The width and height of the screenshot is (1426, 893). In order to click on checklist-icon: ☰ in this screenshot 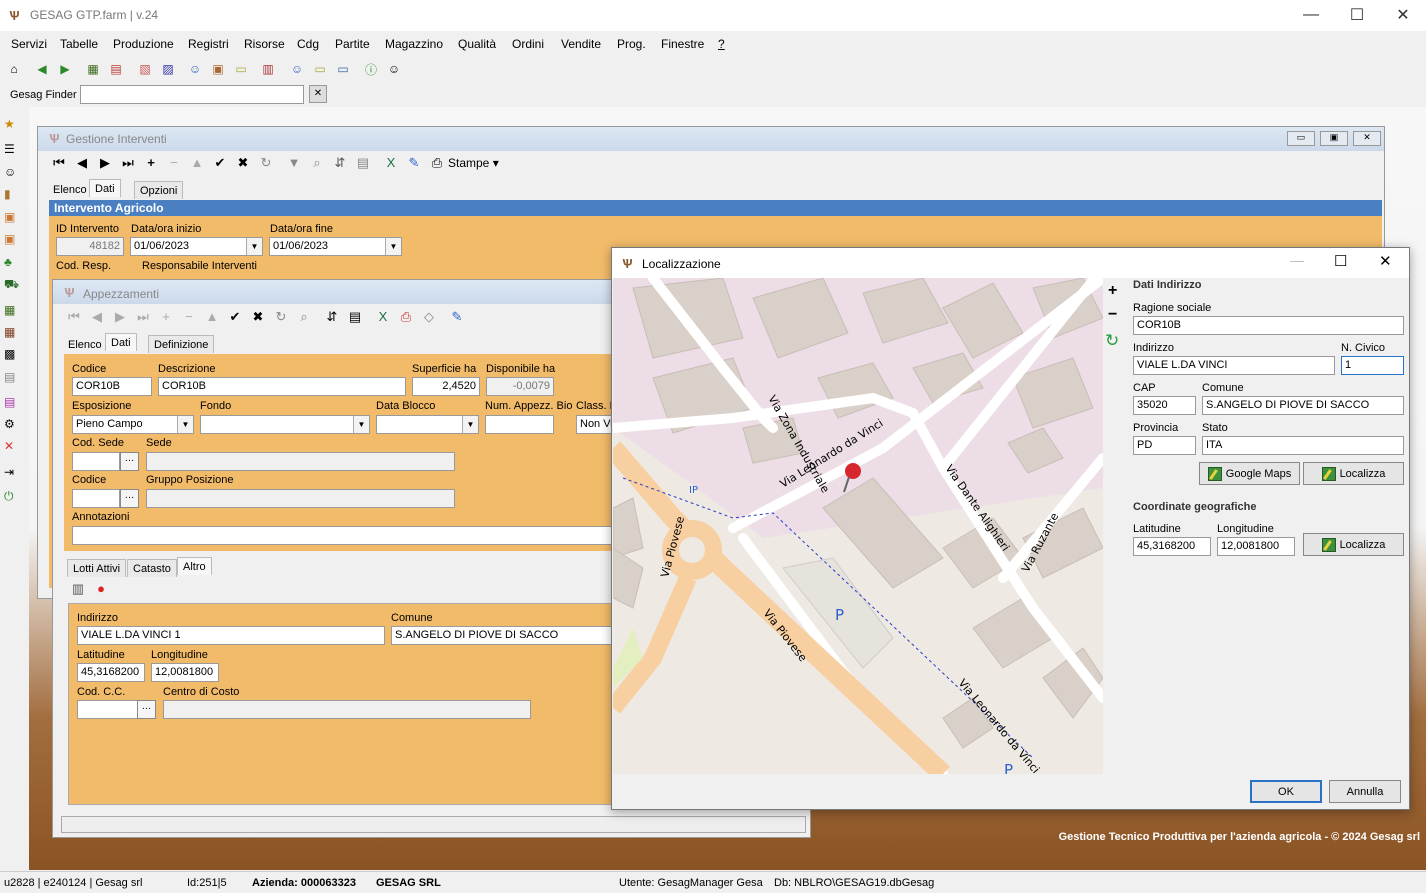, I will do `click(14, 152)`.